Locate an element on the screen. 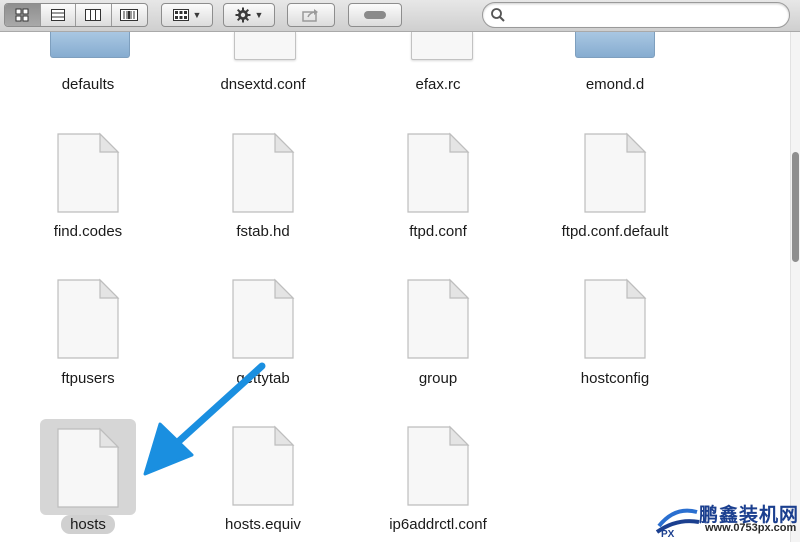  list-view-button is located at coordinates (58, 15).